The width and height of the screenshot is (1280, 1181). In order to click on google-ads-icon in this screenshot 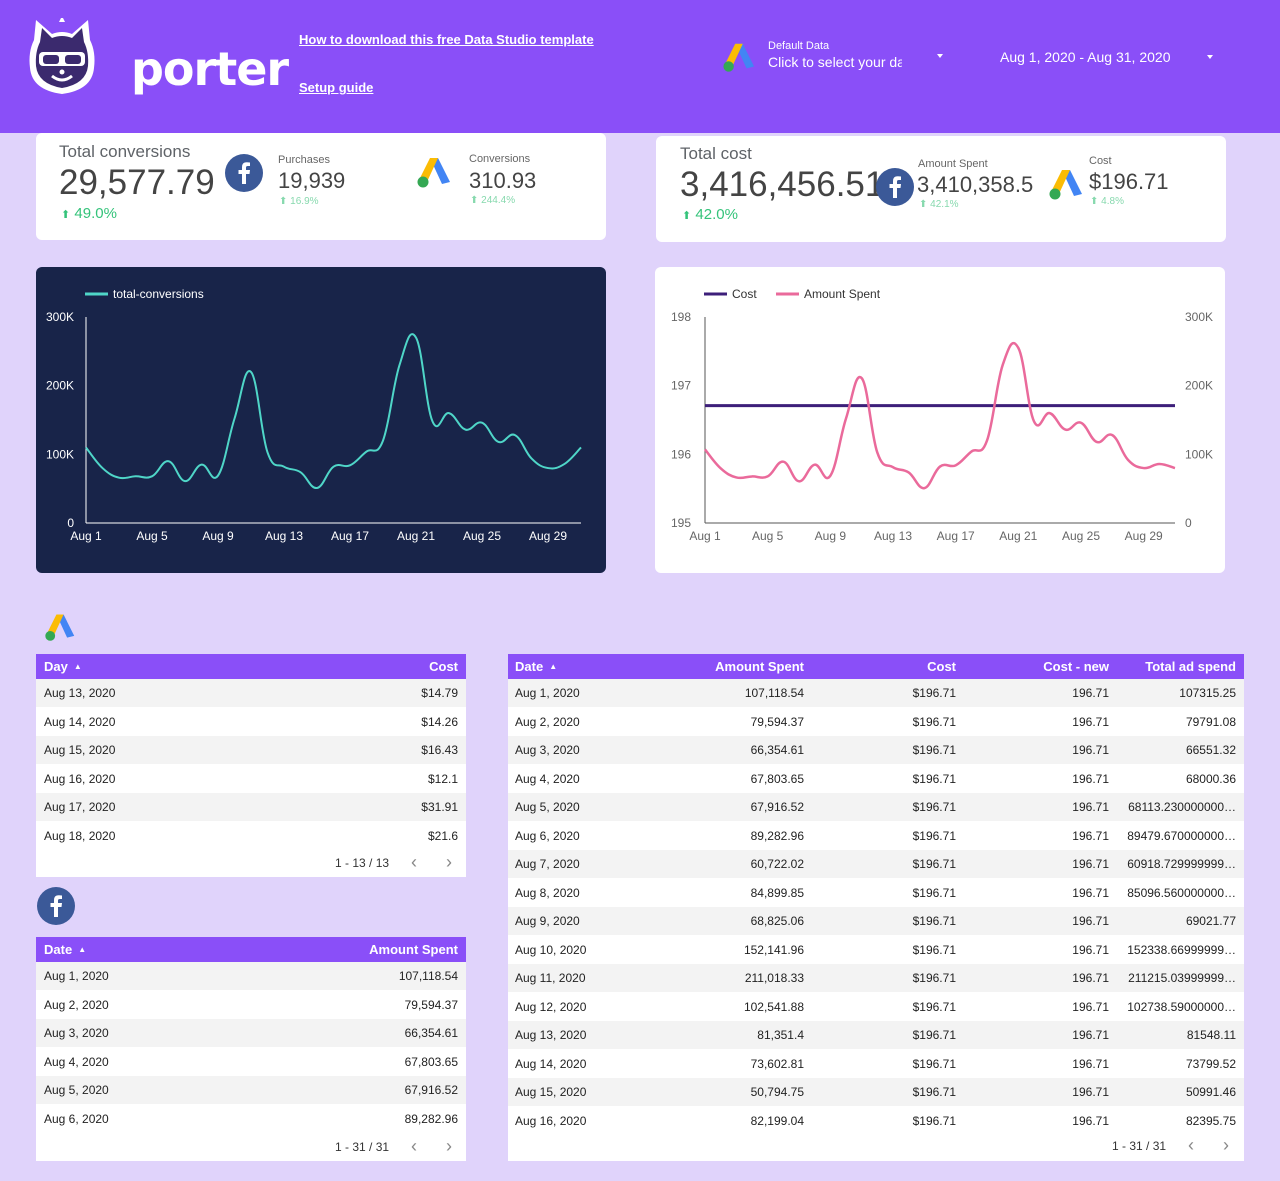, I will do `click(60, 627)`.